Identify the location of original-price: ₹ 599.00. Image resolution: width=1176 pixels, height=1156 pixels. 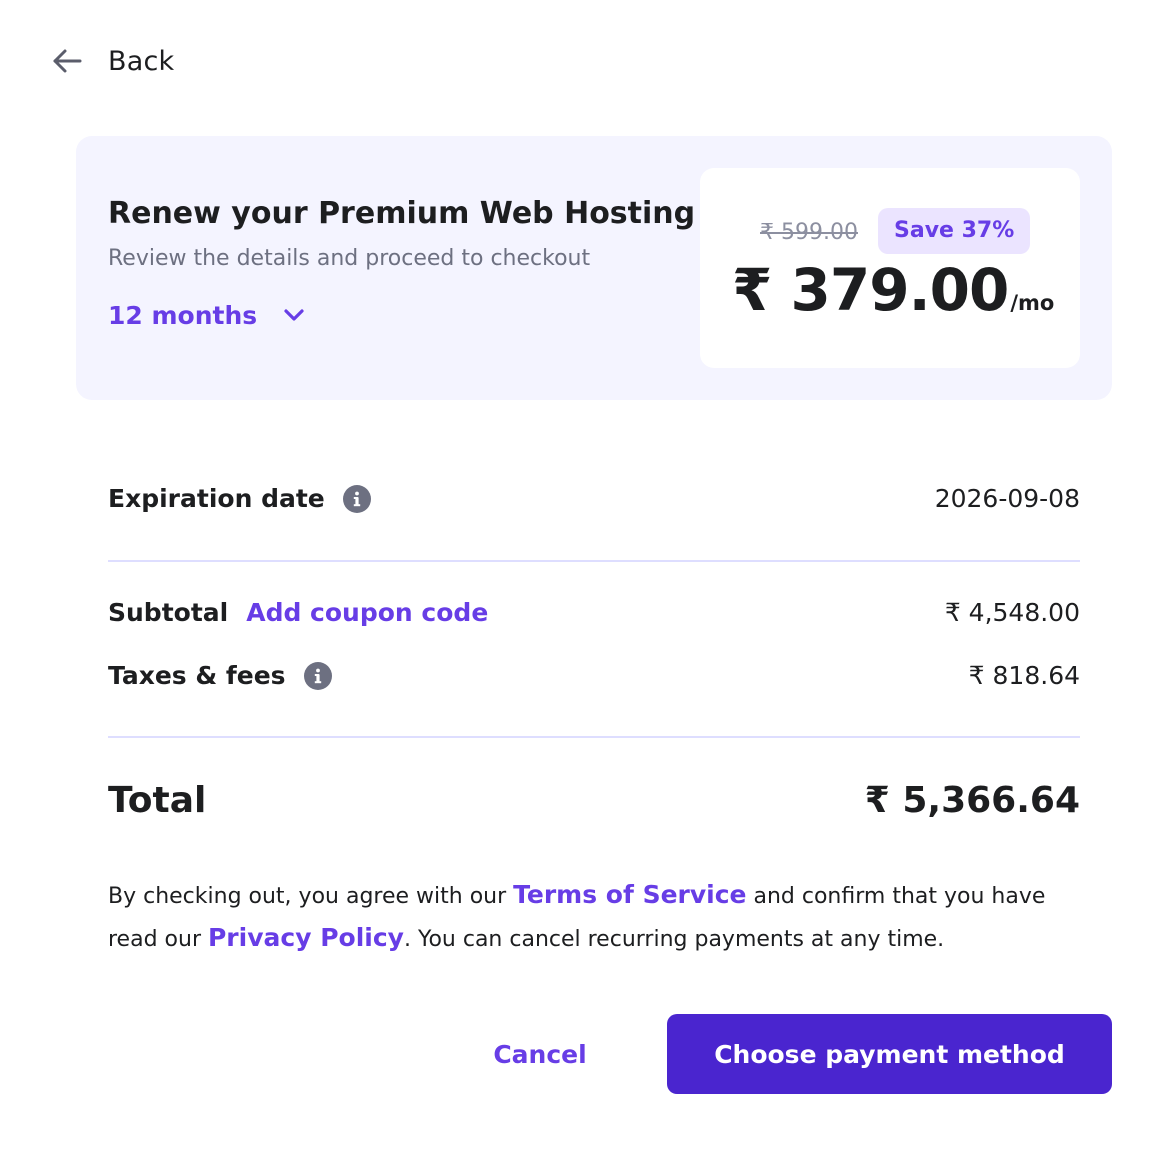
(809, 232).